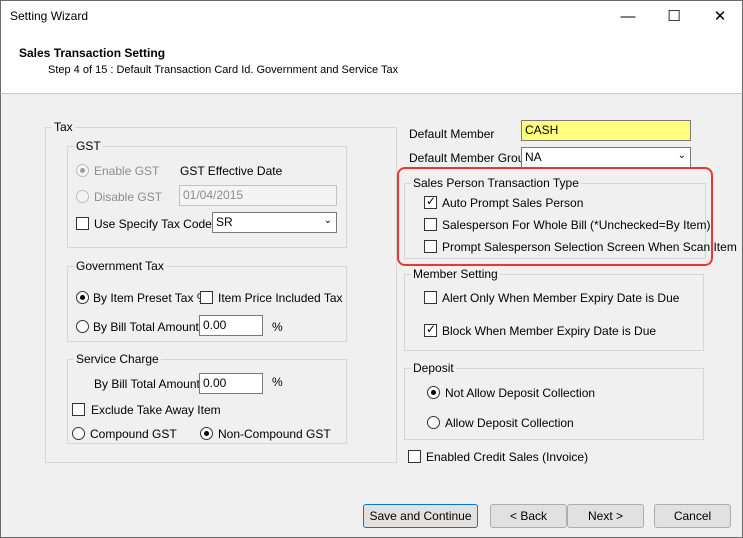 The height and width of the screenshot is (538, 743). What do you see at coordinates (274, 222) in the screenshot?
I see `tax-code-select: SR ⌄` at bounding box center [274, 222].